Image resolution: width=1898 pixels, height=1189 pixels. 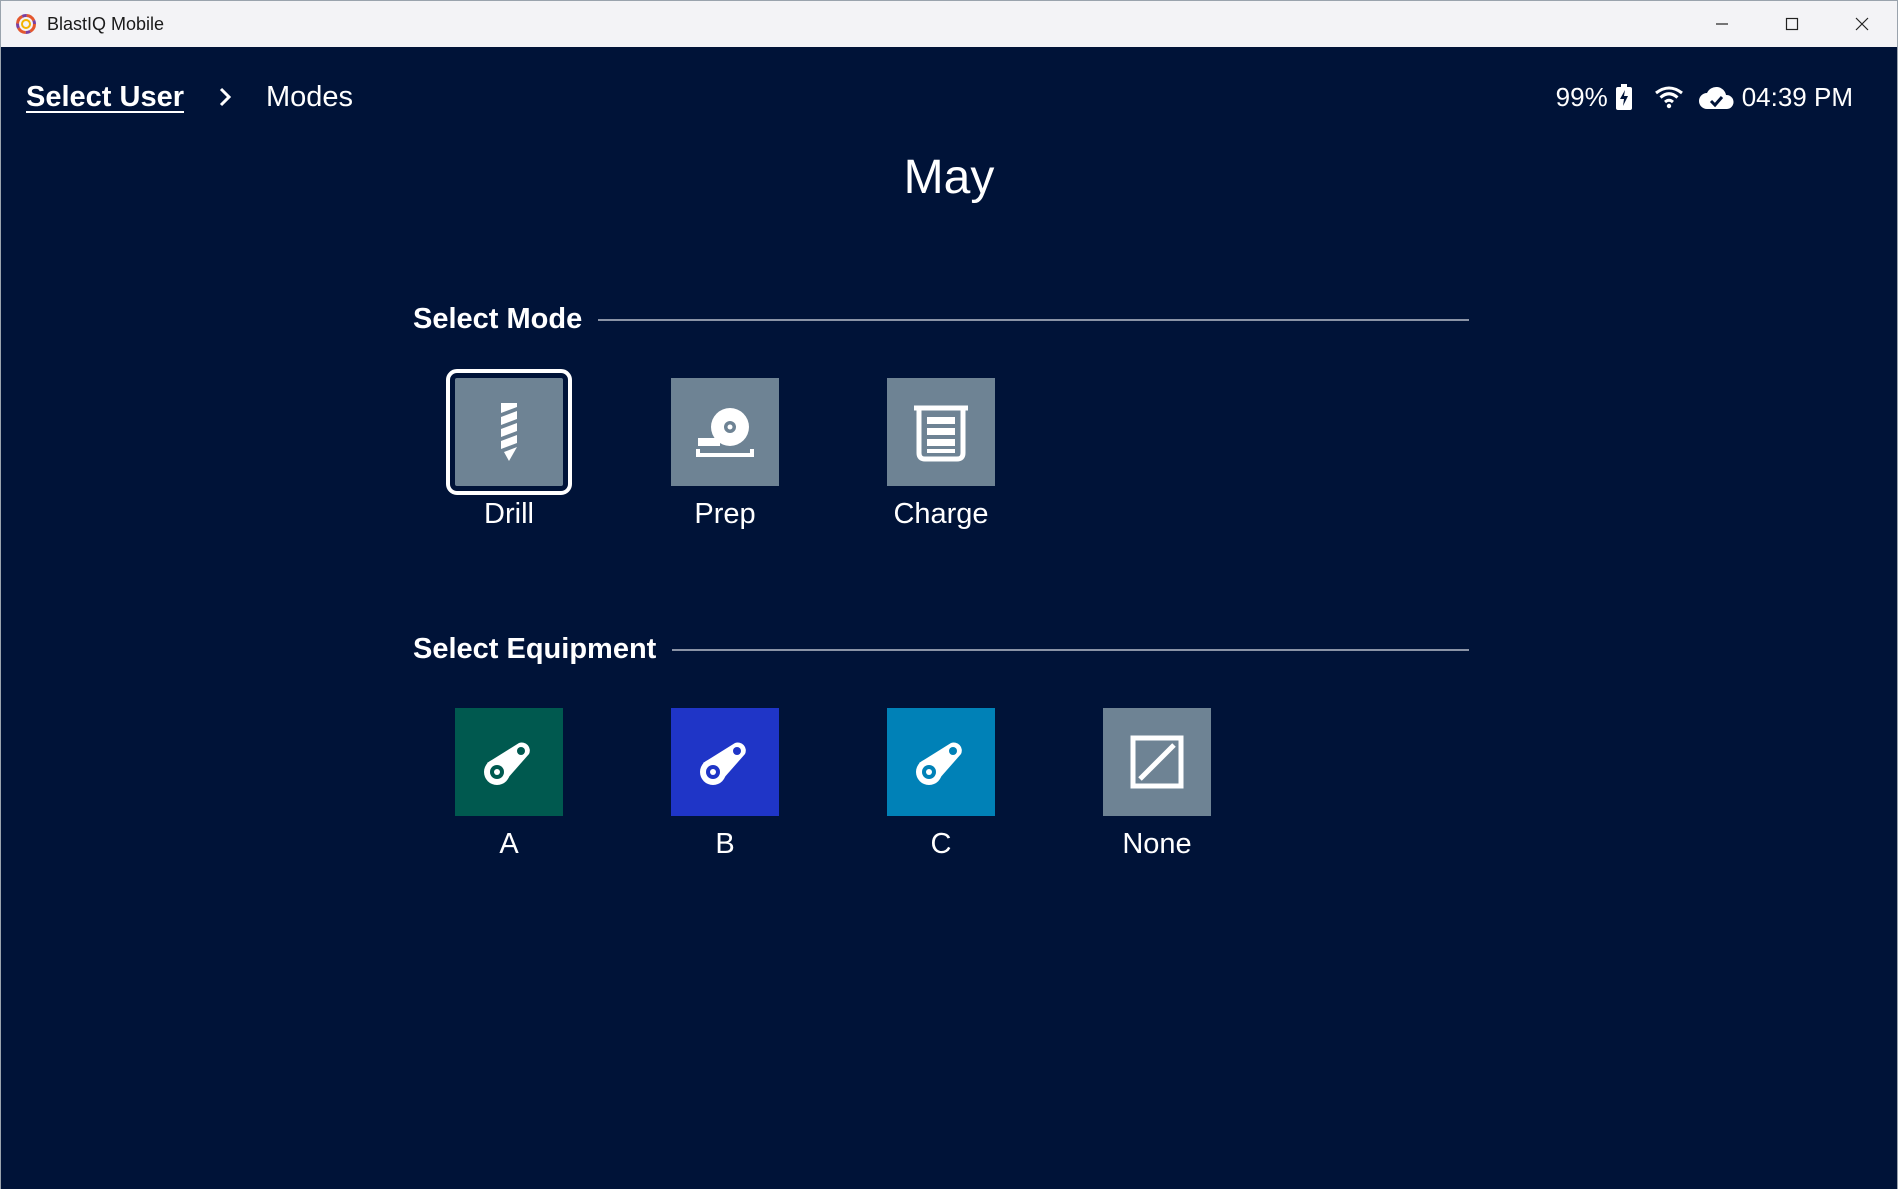 I want to click on minimize-button, so click(x=1722, y=24).